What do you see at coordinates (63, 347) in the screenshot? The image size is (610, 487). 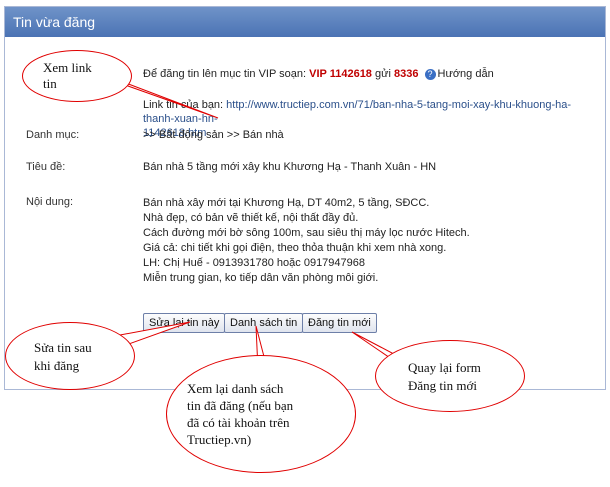 I see `callout-text: Sửa tin sau` at bounding box center [63, 347].